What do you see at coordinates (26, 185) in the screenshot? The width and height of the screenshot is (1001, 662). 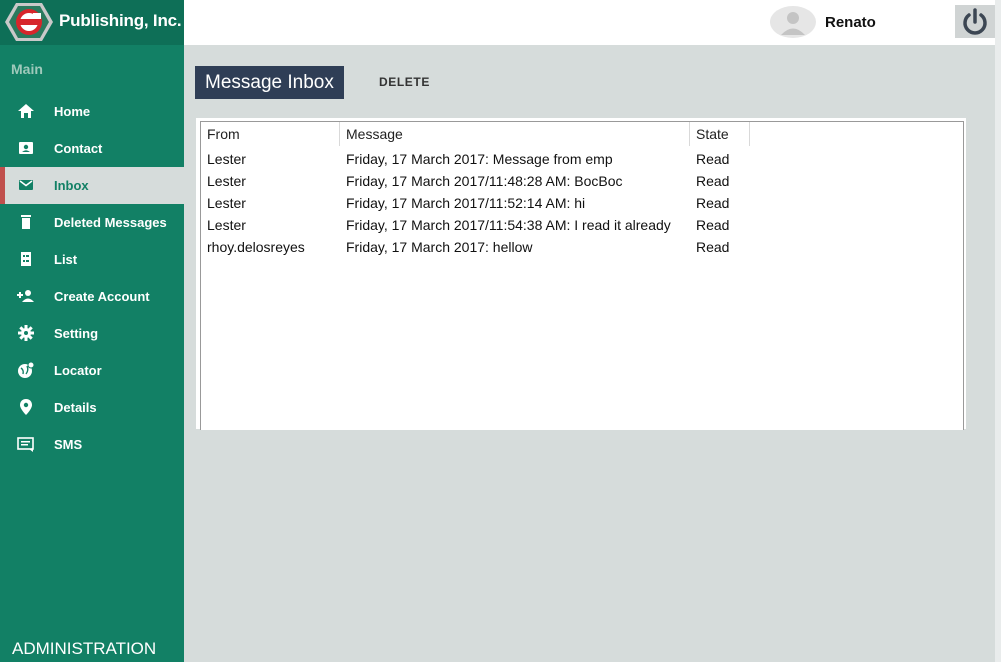 I see `mail-icon` at bounding box center [26, 185].